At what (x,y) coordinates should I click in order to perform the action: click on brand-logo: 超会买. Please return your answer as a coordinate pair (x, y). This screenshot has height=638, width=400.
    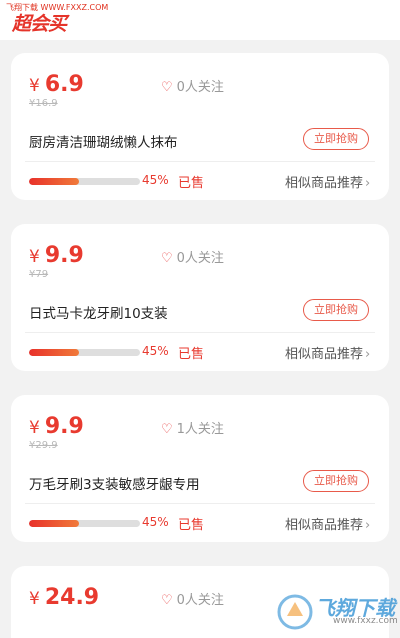
    Looking at the image, I should click on (39, 24).